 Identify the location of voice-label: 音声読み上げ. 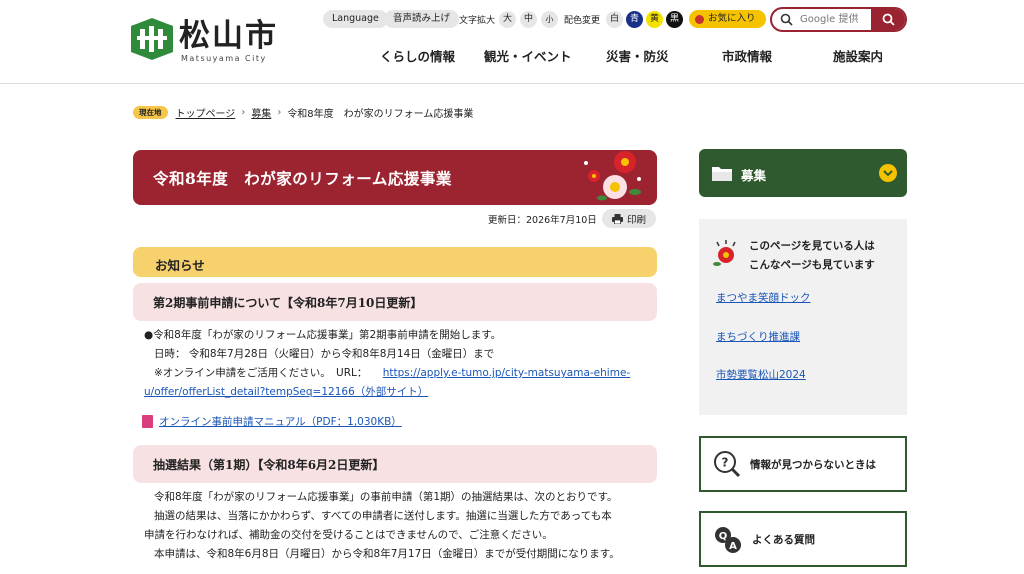
(422, 19).